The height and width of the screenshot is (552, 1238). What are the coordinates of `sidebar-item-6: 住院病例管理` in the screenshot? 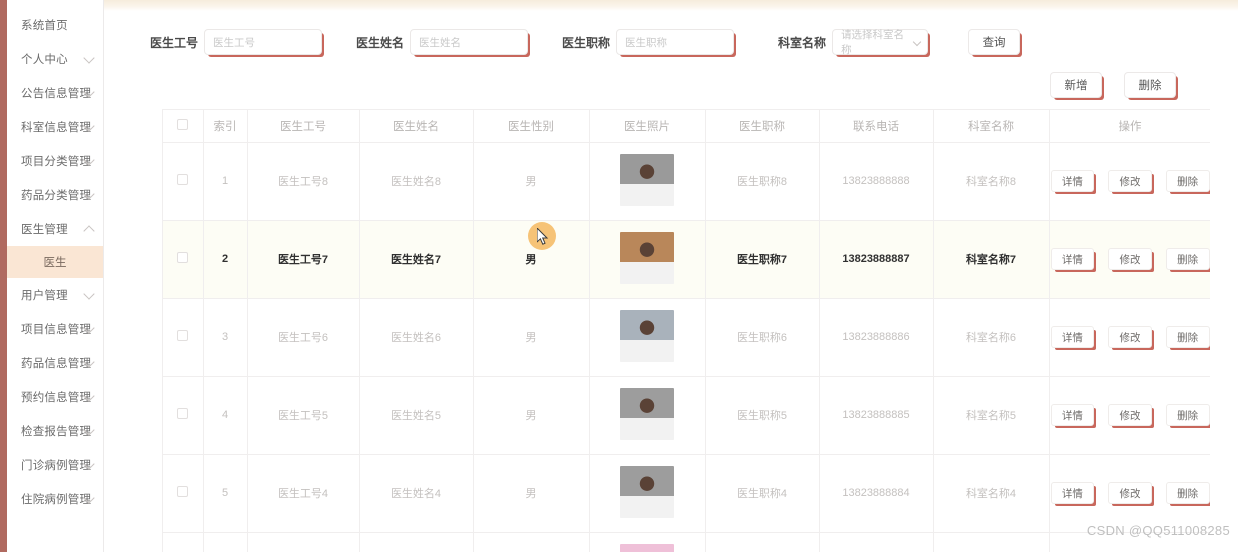 It's located at (55, 499).